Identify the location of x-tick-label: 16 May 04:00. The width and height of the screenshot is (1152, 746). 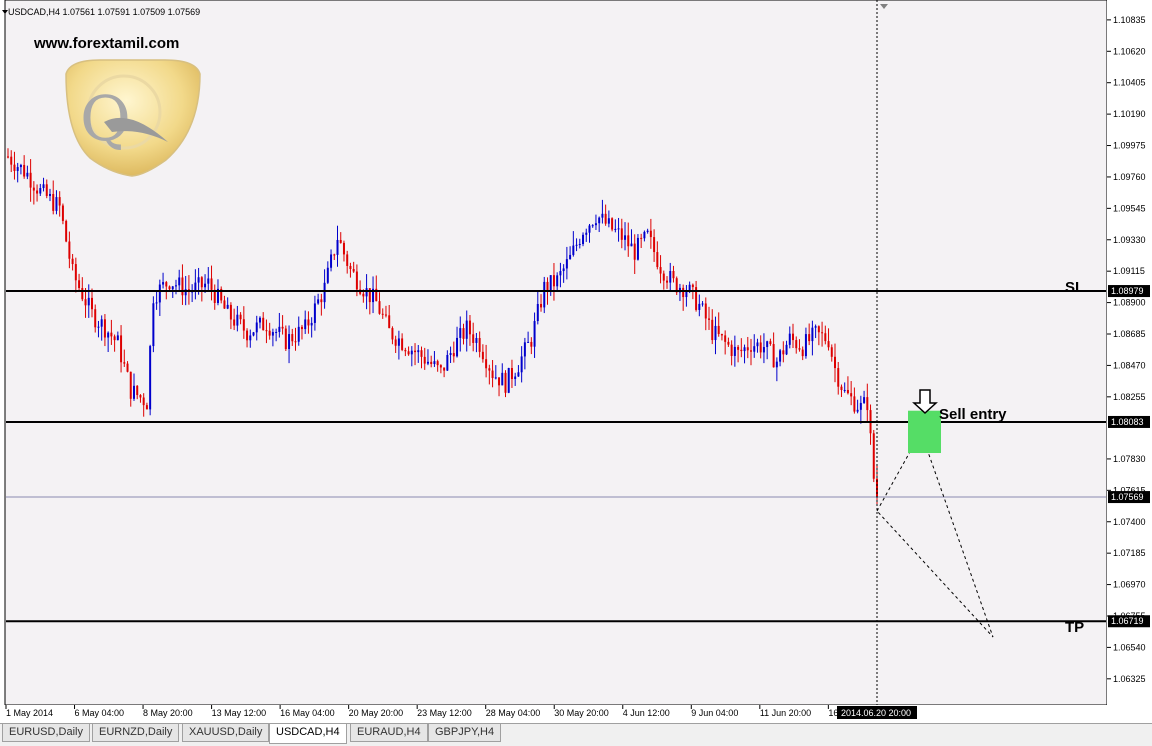
(307, 713).